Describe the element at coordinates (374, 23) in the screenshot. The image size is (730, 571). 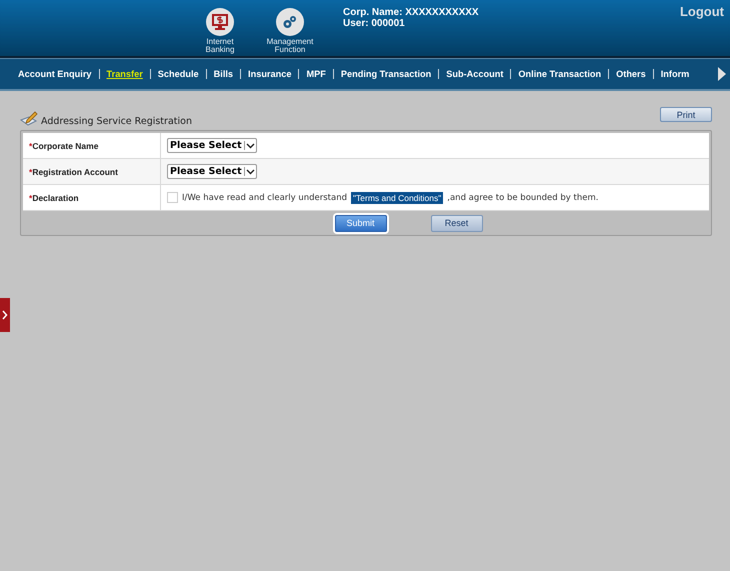
I see `user-id: User: 000001` at that location.